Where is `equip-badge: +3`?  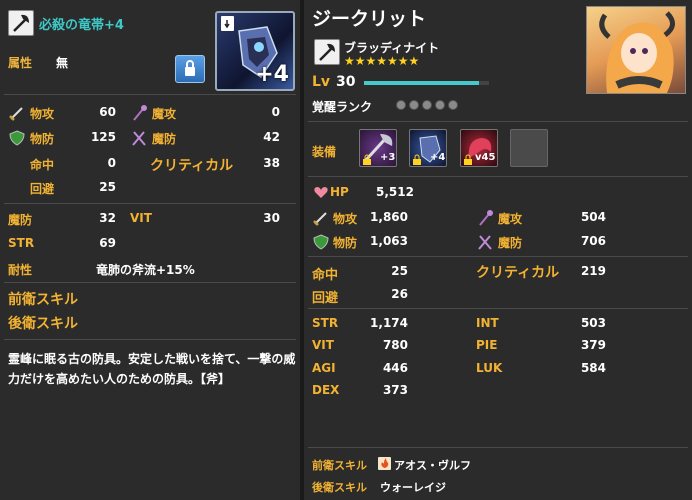 equip-badge: +3 is located at coordinates (388, 157).